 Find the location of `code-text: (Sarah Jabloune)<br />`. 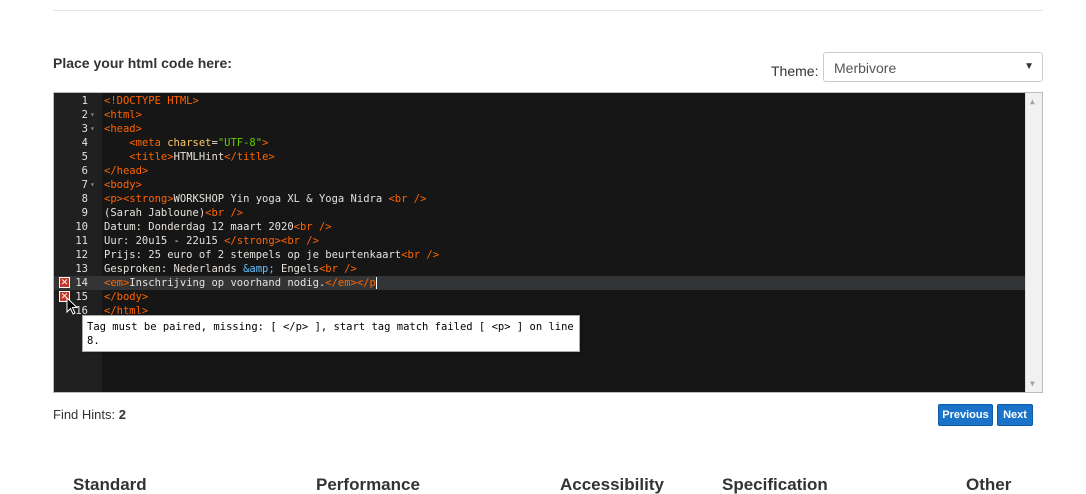

code-text: (Sarah Jabloune)<br /> is located at coordinates (174, 213).